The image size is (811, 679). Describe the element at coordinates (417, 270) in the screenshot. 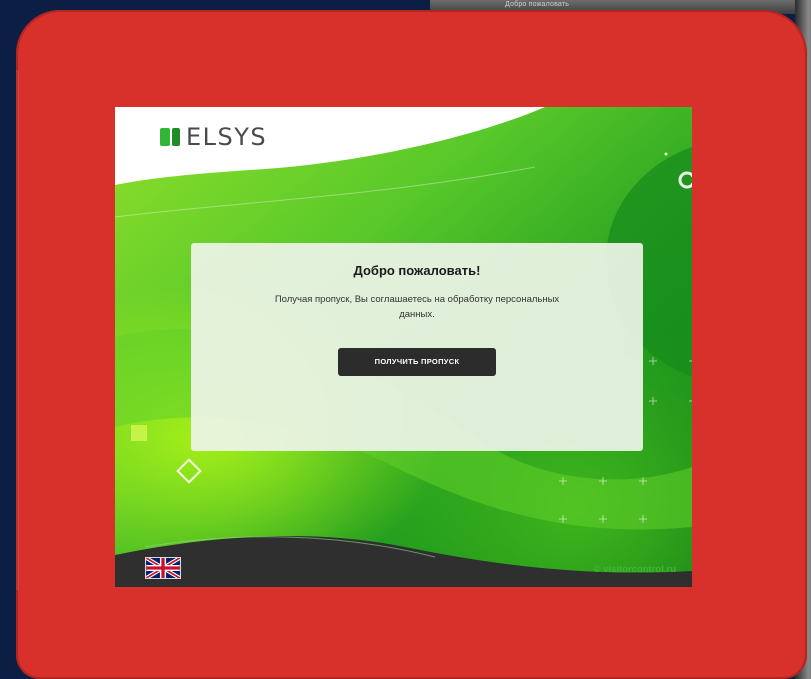

I see `welcome-title: Добро пожаловать!` at that location.